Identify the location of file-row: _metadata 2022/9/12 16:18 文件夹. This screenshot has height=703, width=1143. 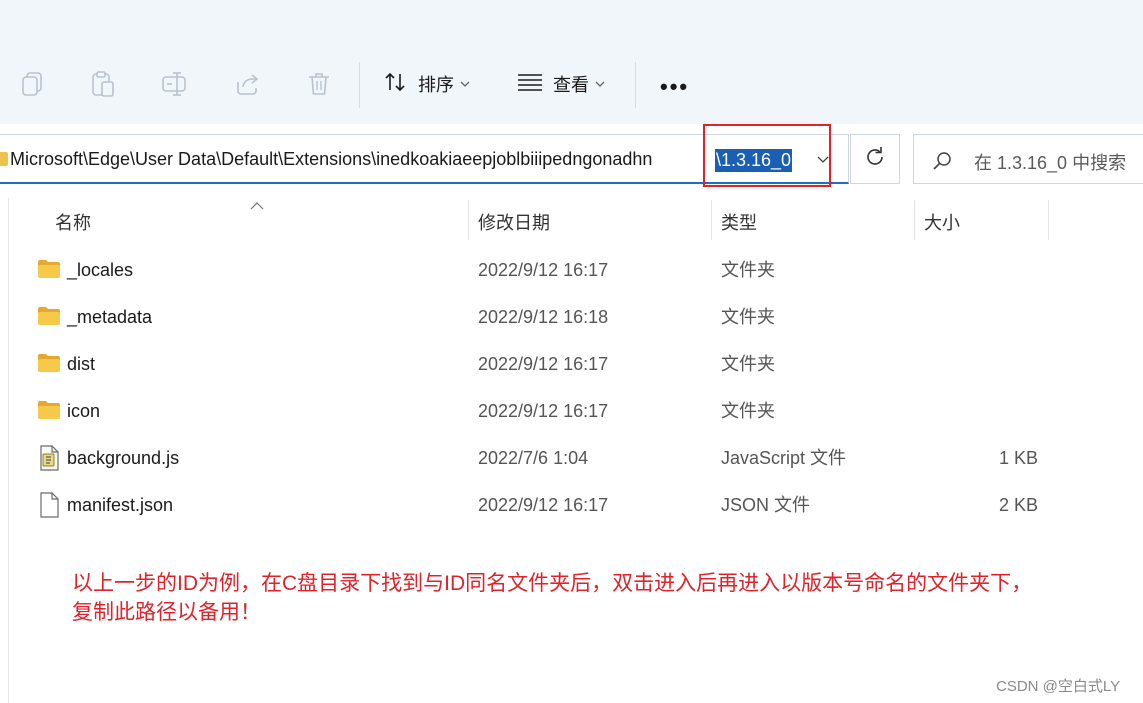
(571, 317).